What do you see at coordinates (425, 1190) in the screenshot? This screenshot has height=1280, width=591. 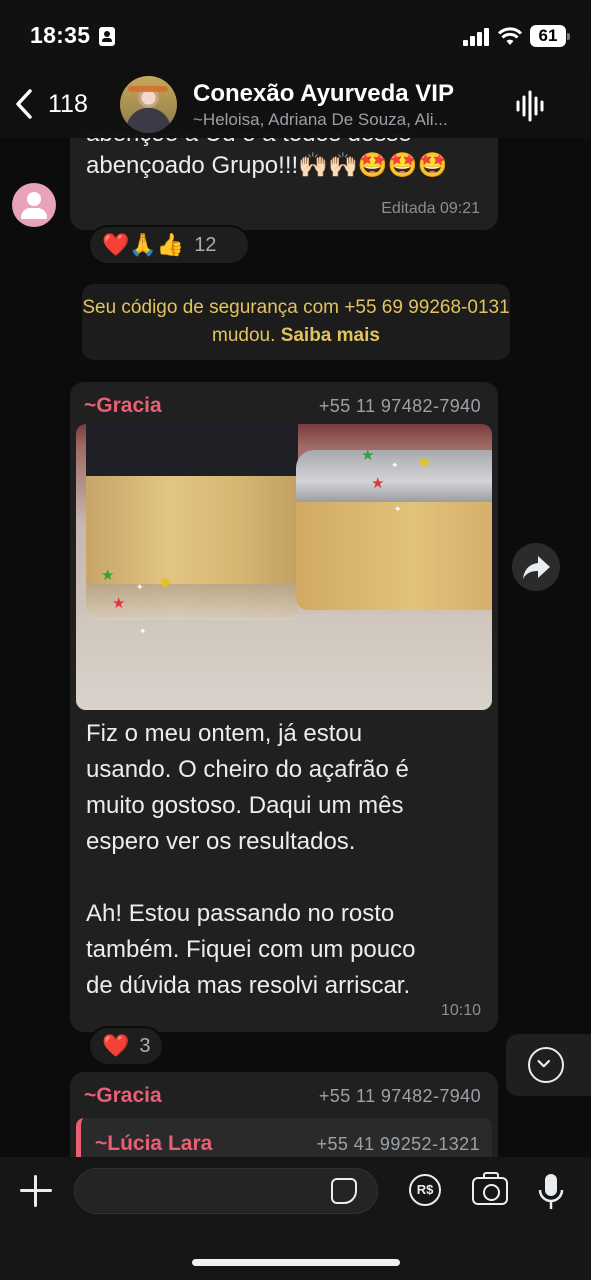 I see `pay-icon: R$` at bounding box center [425, 1190].